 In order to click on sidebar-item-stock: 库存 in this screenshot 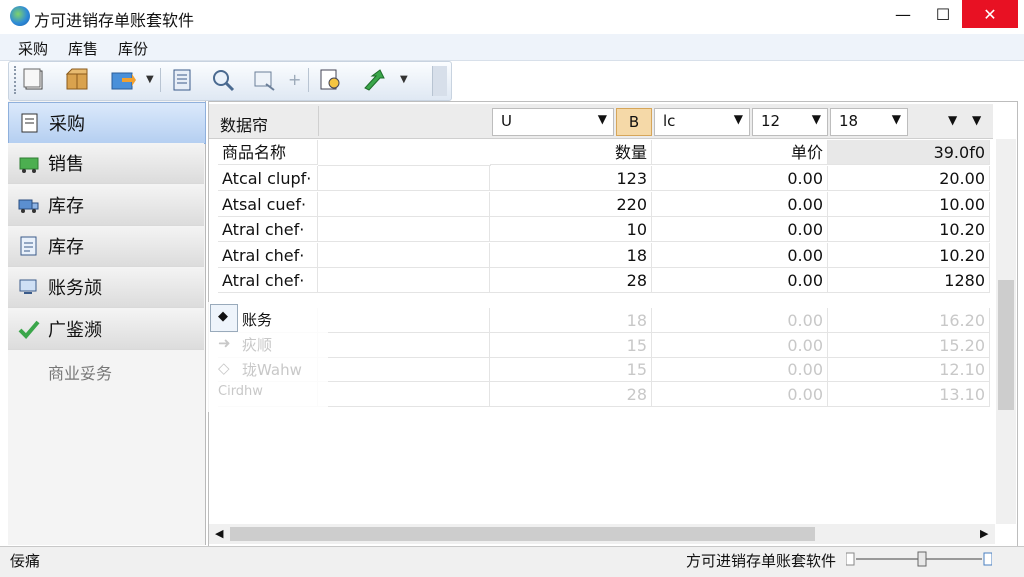, I will do `click(106, 205)`.